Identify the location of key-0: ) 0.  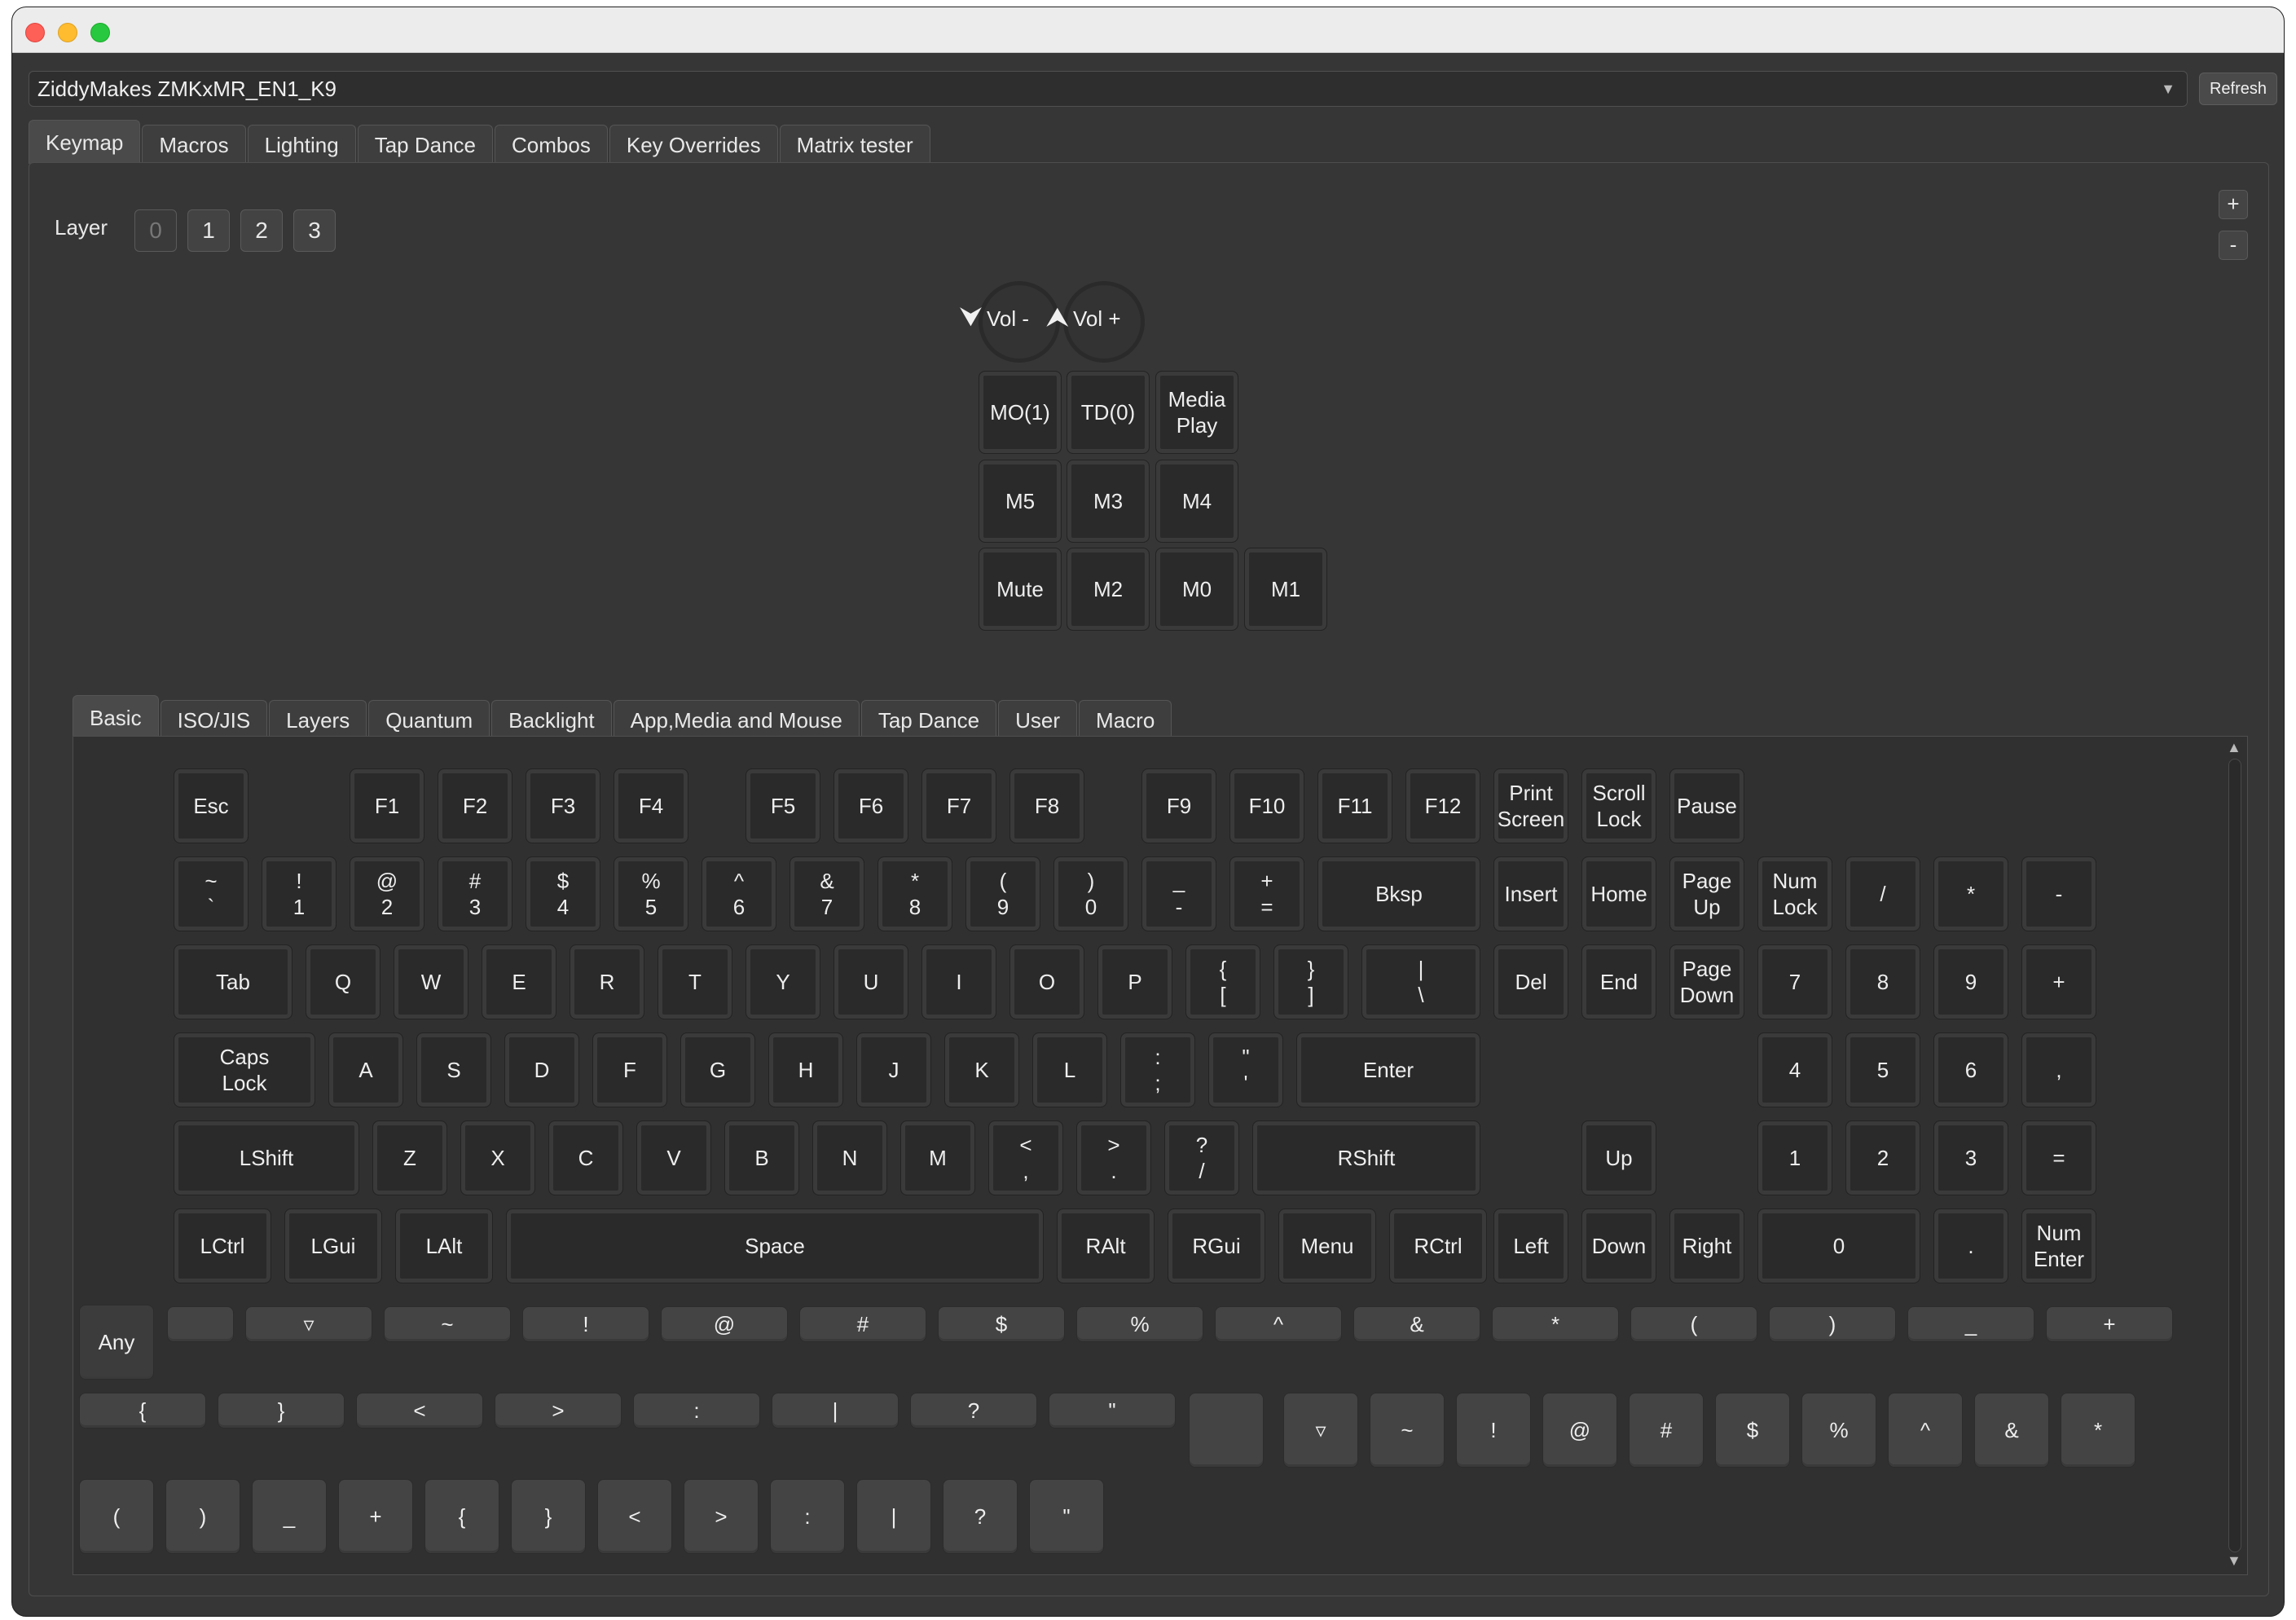
(1090, 894).